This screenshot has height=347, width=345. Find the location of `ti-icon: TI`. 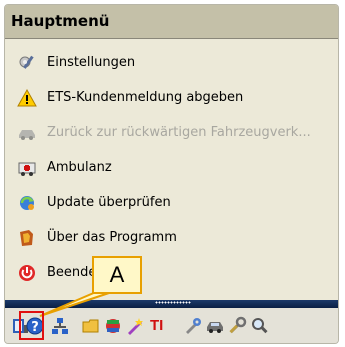

ti-icon: TI is located at coordinates (164, 326).